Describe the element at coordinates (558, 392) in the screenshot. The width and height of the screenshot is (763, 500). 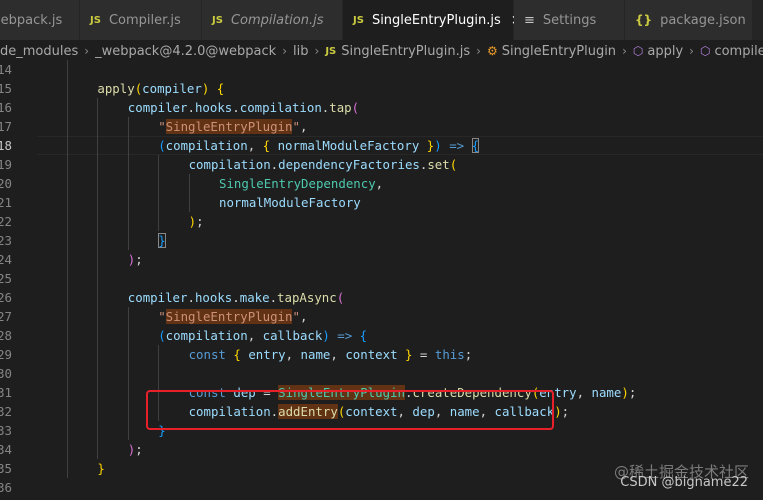
I see `code-token: entry` at that location.